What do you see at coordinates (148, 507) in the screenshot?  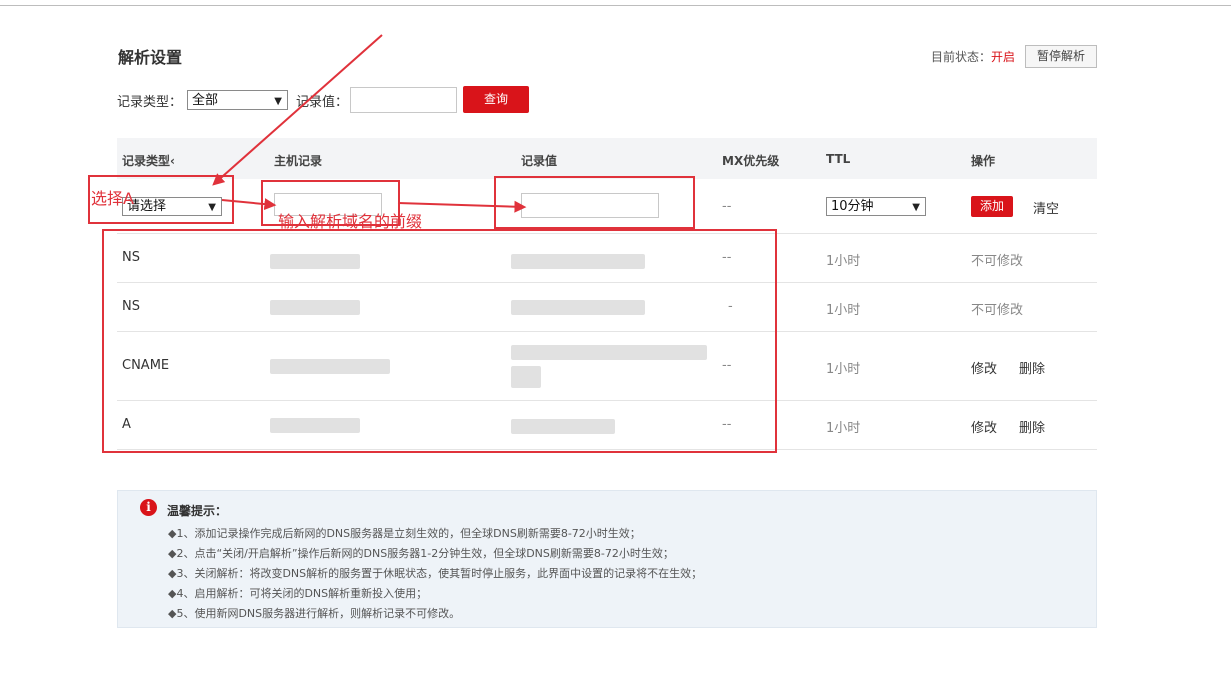 I see `info-icon: i` at bounding box center [148, 507].